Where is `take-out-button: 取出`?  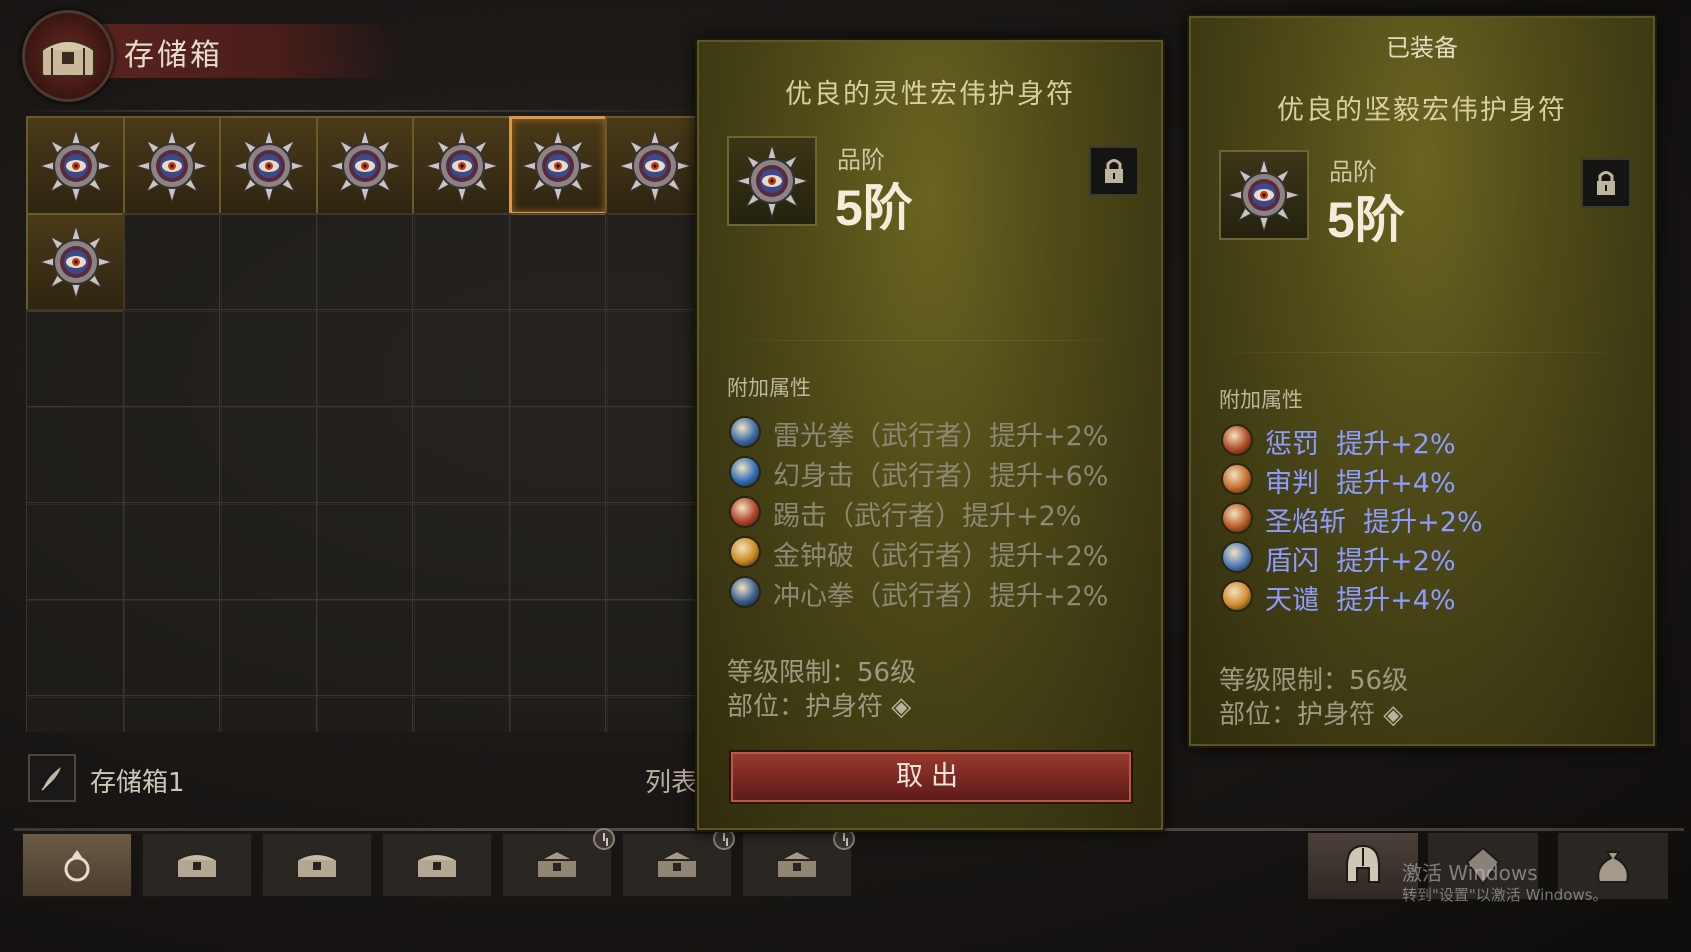
take-out-button: 取出 is located at coordinates (931, 777).